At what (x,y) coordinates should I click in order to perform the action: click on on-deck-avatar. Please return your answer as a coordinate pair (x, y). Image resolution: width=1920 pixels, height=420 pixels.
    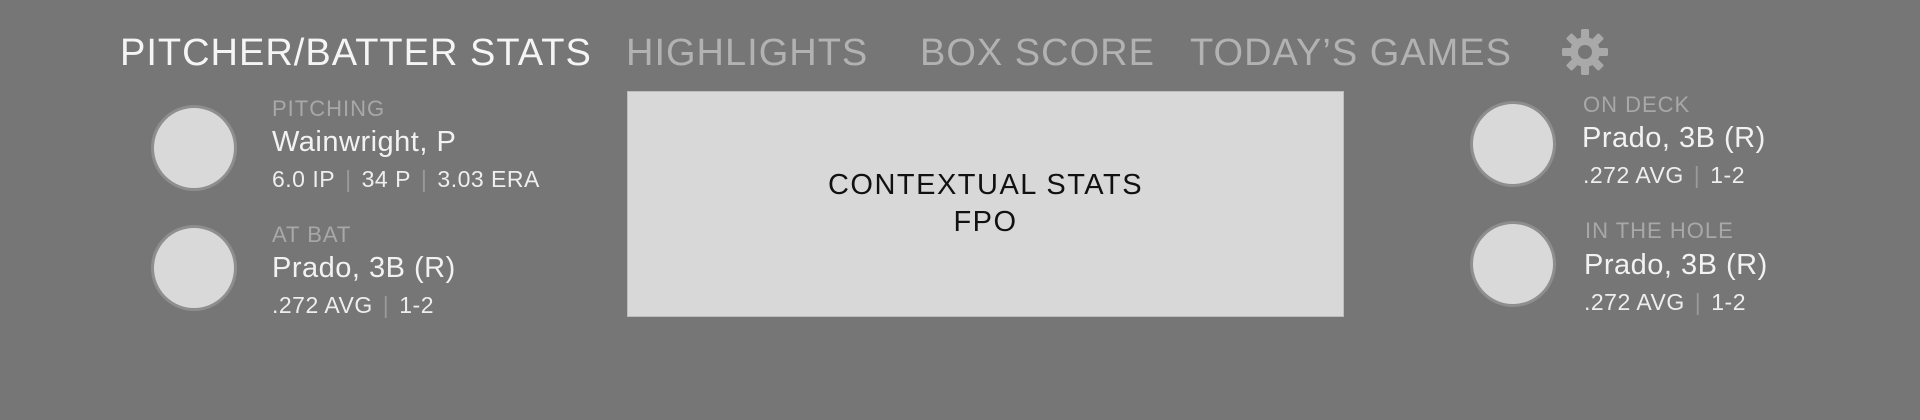
    Looking at the image, I should click on (1513, 144).